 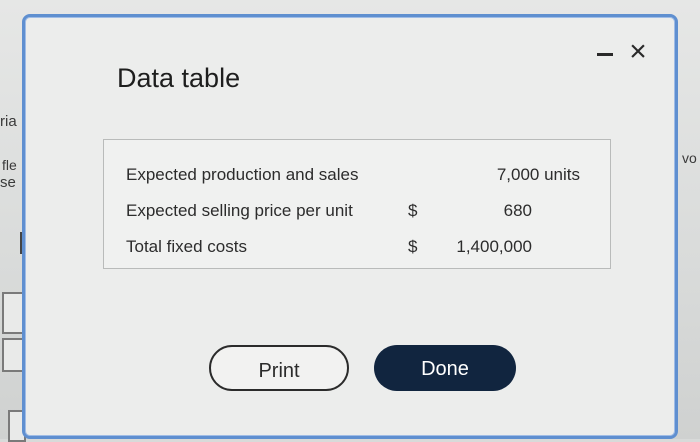 What do you see at coordinates (242, 174) in the screenshot?
I see `row-label: Expected production and sales` at bounding box center [242, 174].